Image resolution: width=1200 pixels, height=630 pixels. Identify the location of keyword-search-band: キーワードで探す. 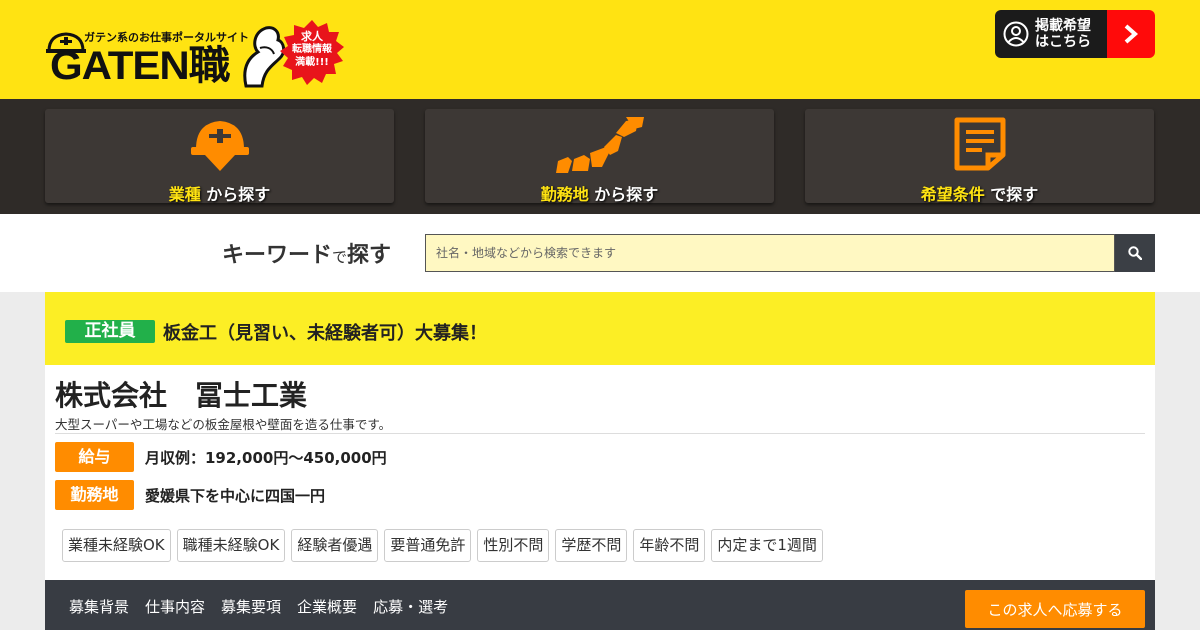
(600, 253).